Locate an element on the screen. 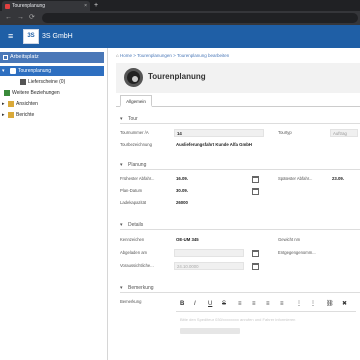 The width and height of the screenshot is (360, 360). favicon-icon is located at coordinates (7, 6).